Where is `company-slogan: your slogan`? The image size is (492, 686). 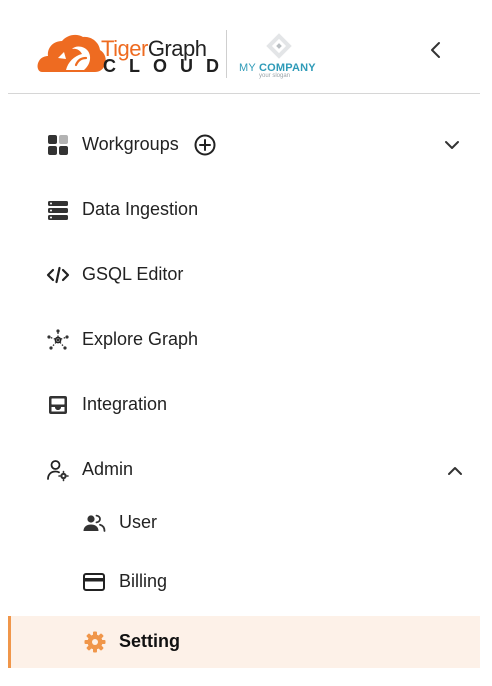 company-slogan: your slogan is located at coordinates (275, 76).